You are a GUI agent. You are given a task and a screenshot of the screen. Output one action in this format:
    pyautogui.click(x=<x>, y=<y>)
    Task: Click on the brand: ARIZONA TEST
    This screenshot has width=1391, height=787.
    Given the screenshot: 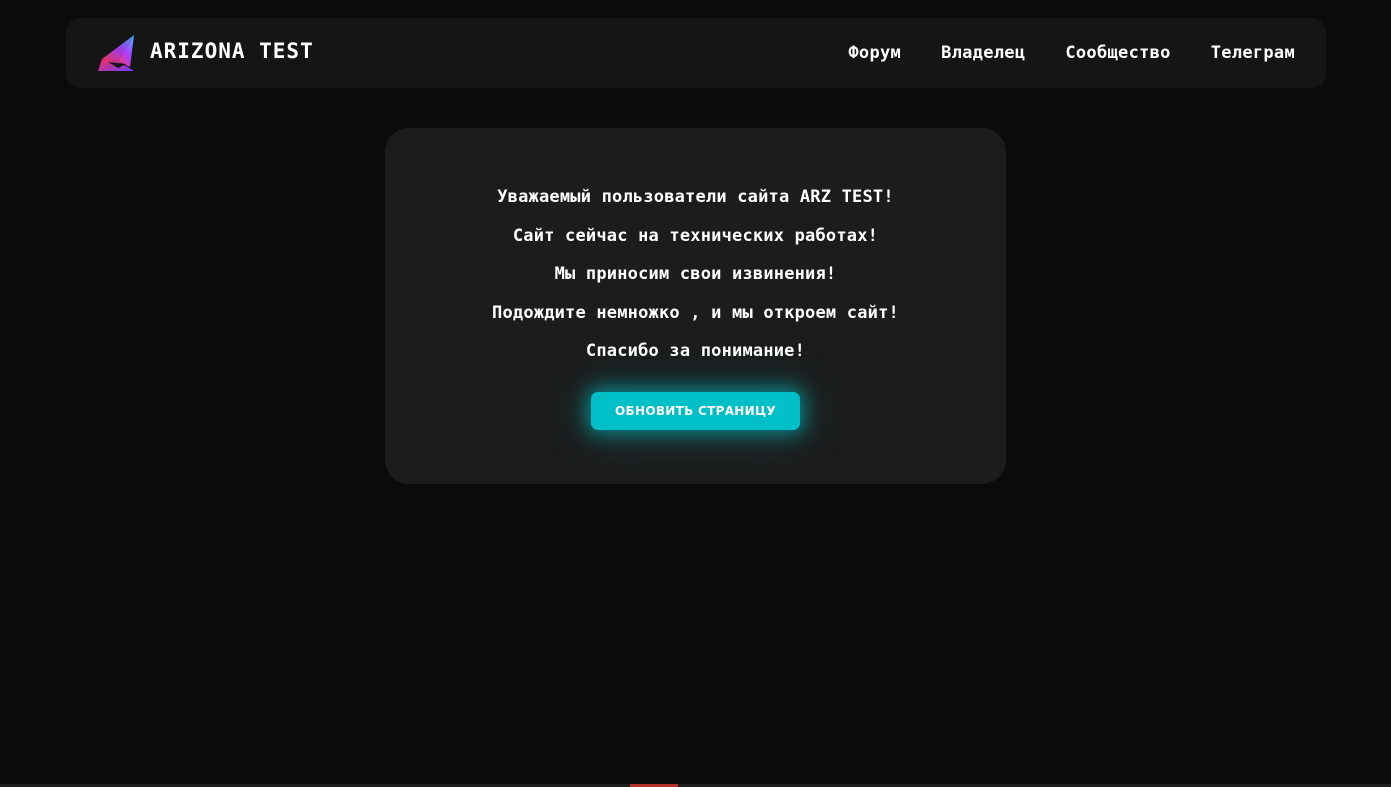 What is the action you would take?
    pyautogui.click(x=205, y=53)
    